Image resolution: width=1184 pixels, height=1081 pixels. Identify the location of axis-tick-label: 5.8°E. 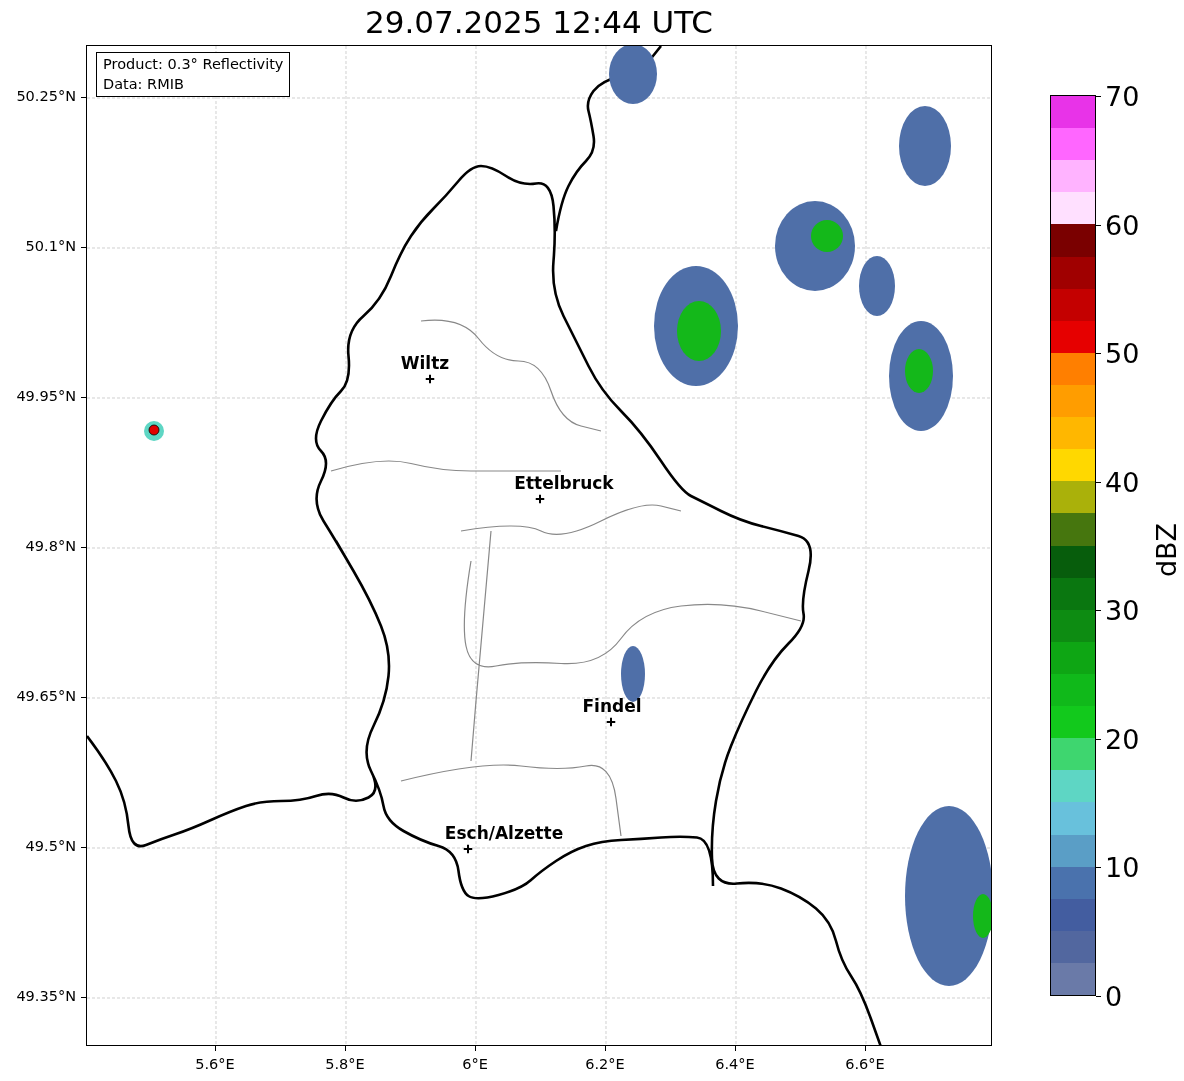
(345, 1064).